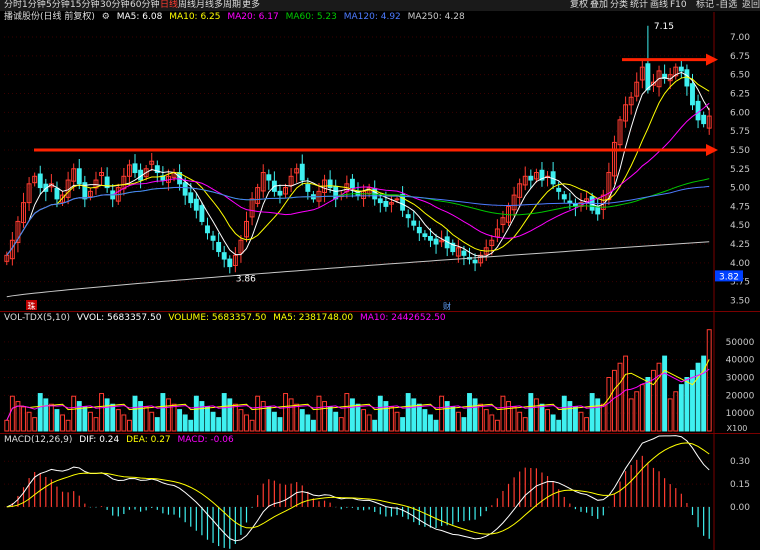 This screenshot has height=550, width=760. Describe the element at coordinates (740, 485) in the screenshot. I see `macd-tick-label: 0.15` at that location.